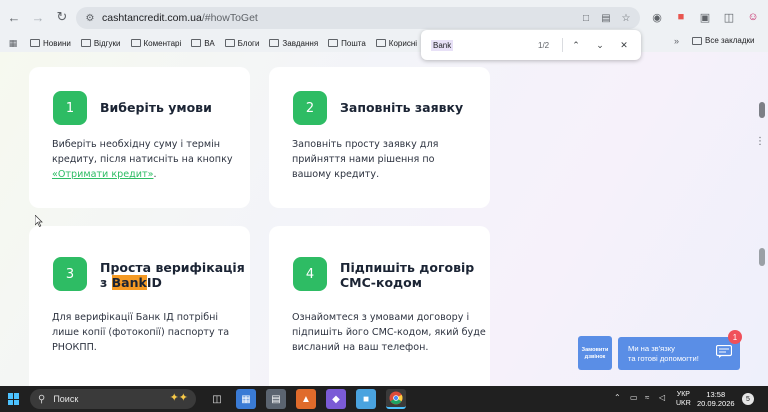  Describe the element at coordinates (606, 18) in the screenshot. I see `page-icon: ▤` at that location.